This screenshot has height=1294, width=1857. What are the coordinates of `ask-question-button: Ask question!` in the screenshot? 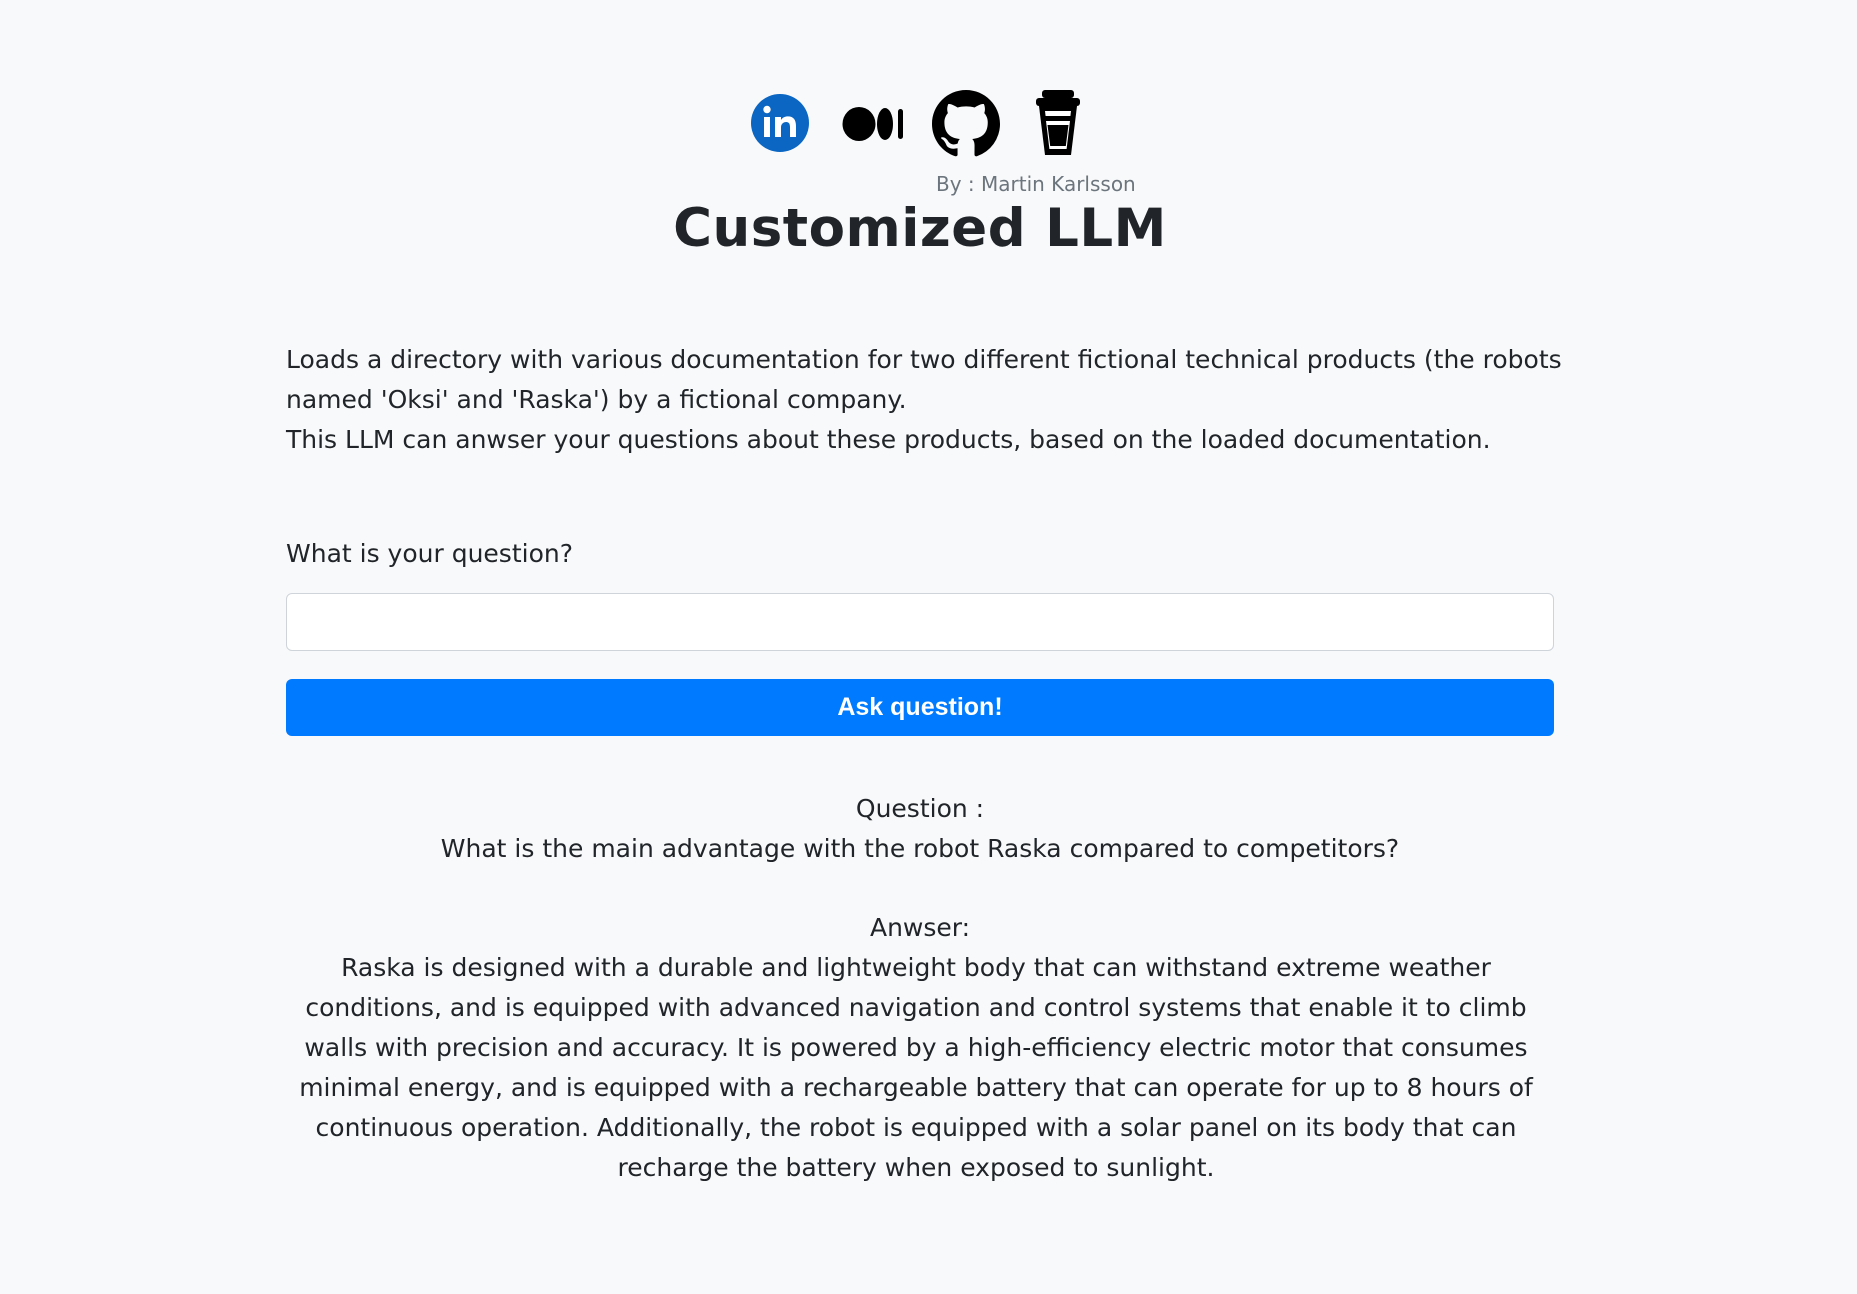 It's located at (920, 707).